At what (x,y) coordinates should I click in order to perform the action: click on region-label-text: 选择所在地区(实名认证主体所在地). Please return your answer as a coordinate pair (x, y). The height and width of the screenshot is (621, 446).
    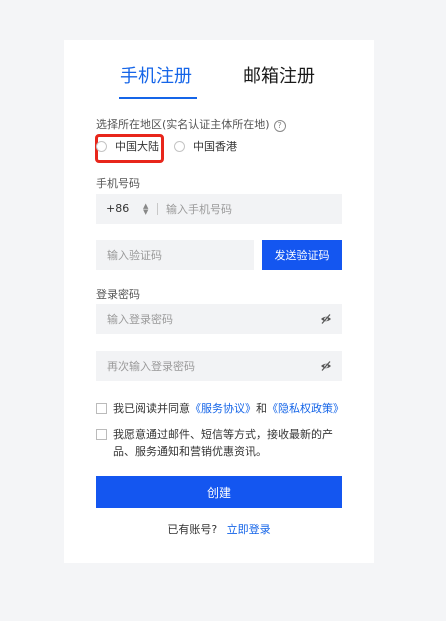
    Looking at the image, I should click on (183, 124).